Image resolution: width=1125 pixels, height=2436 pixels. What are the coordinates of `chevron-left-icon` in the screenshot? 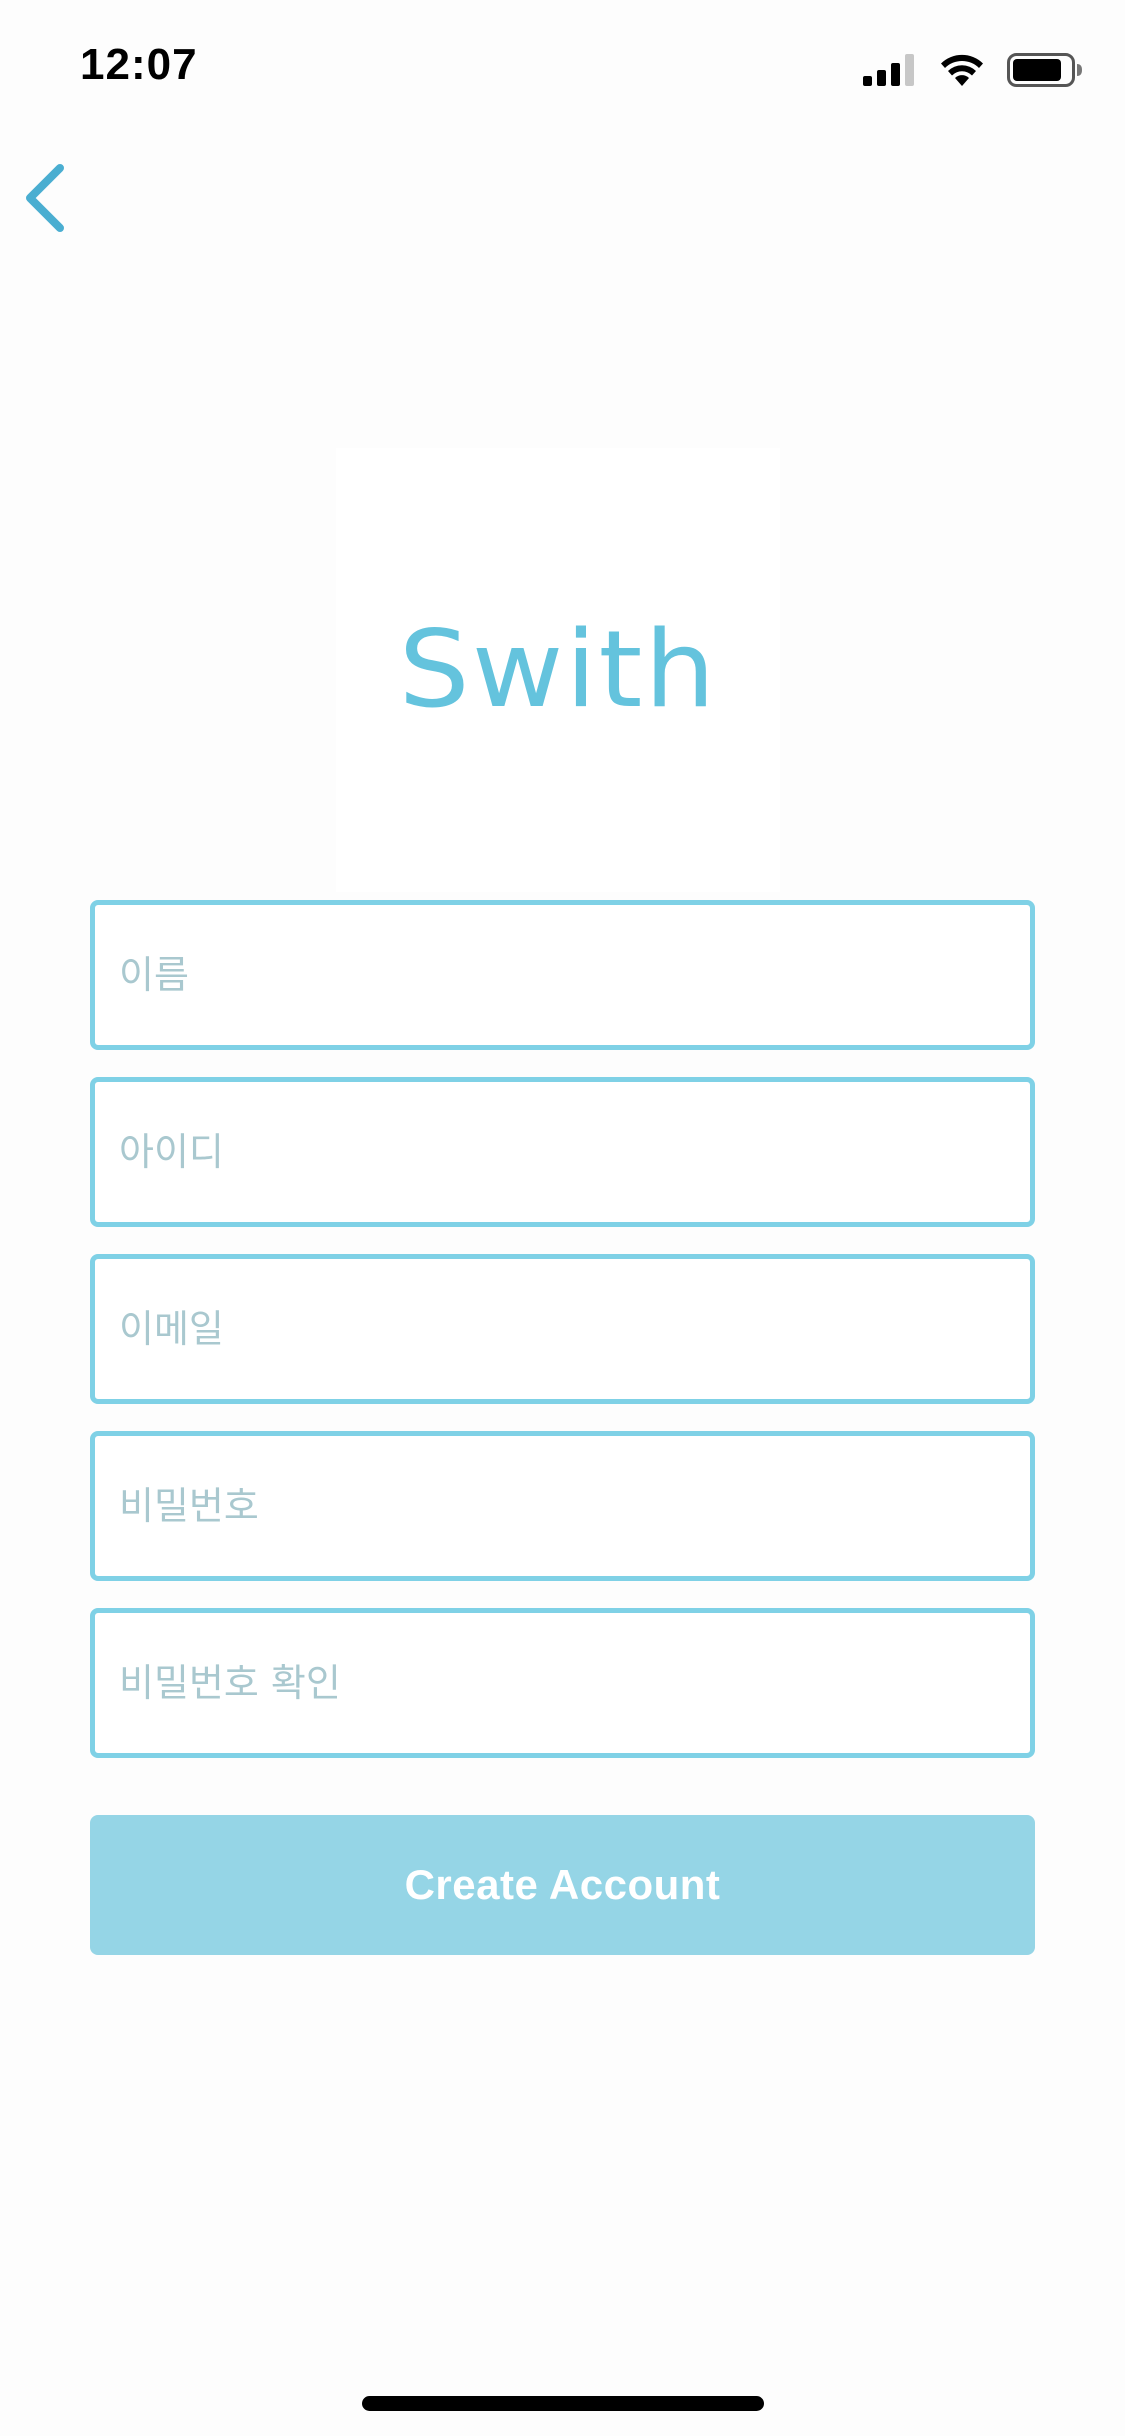 It's located at (45, 198).